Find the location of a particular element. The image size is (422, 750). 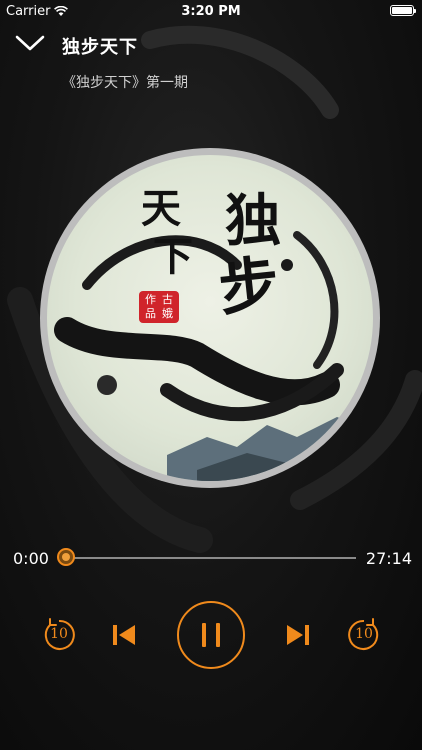

duration: 27:14 is located at coordinates (388, 558).